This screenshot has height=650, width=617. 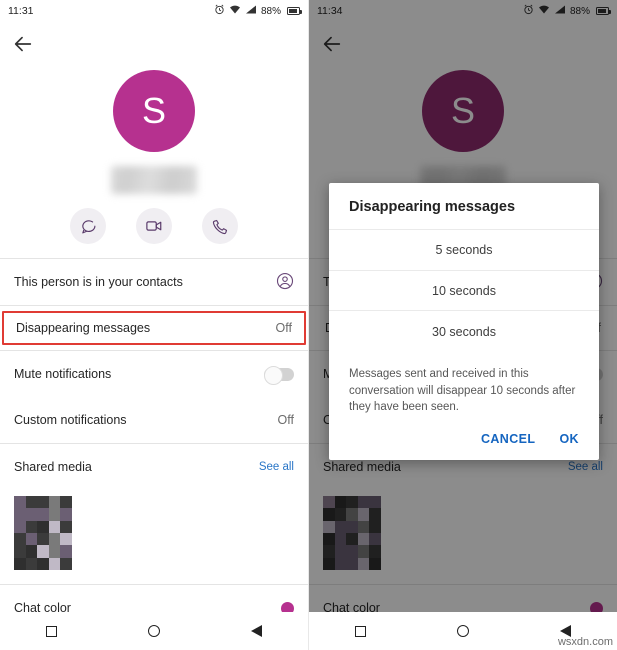 I want to click on contact-avatar-icon, so click(x=285, y=282).